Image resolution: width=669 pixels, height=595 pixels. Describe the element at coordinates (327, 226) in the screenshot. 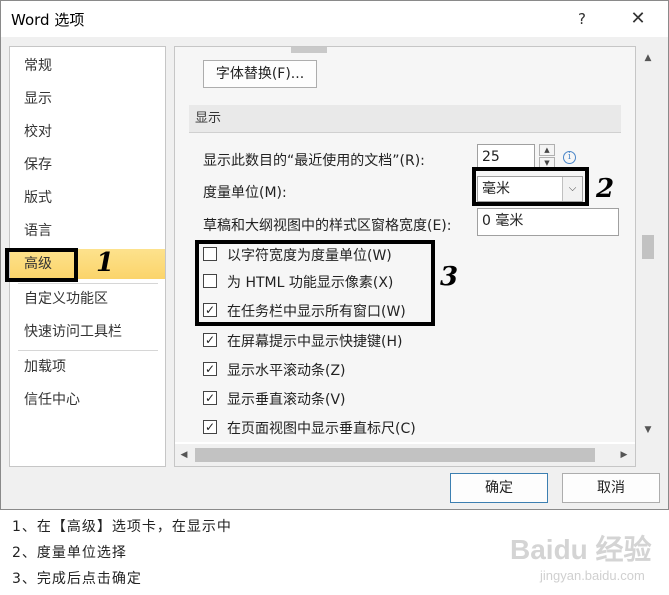

I see `style-area-width-label: 草稿和大纲视图中的样式区窗格宽度(E):` at that location.